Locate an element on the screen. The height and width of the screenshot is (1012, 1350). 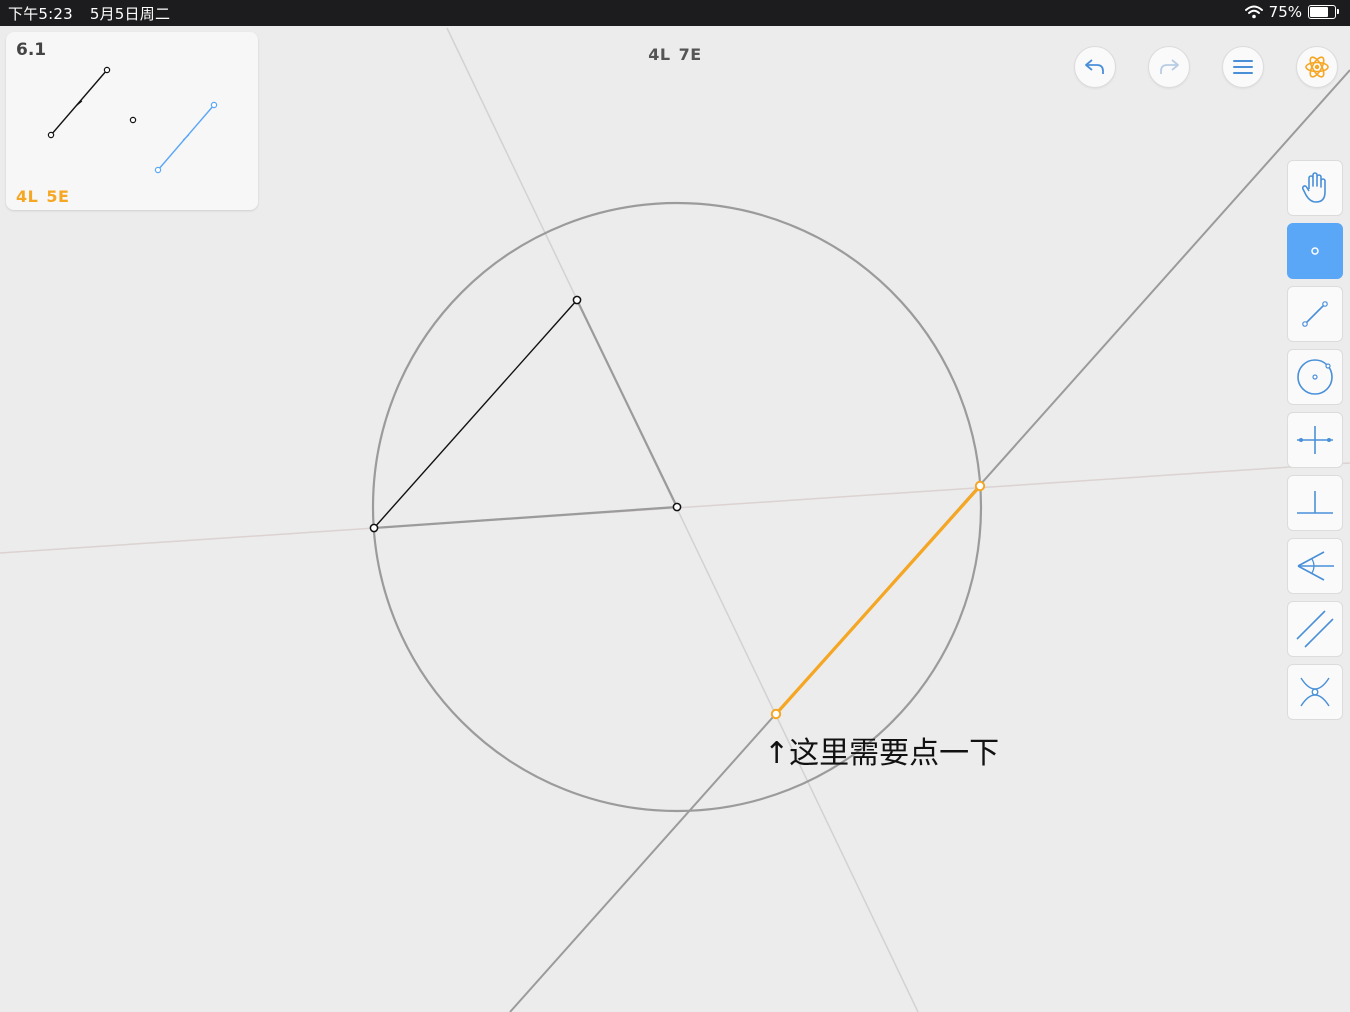
move-counter: 4L 7E is located at coordinates (675, 54).